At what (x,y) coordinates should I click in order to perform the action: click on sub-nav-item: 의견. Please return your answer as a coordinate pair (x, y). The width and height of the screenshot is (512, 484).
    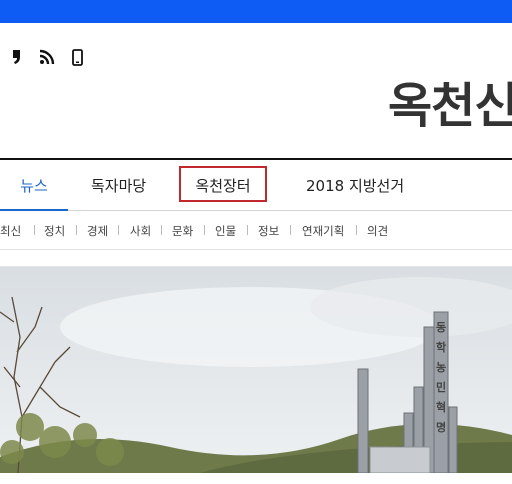
    Looking at the image, I should click on (377, 231).